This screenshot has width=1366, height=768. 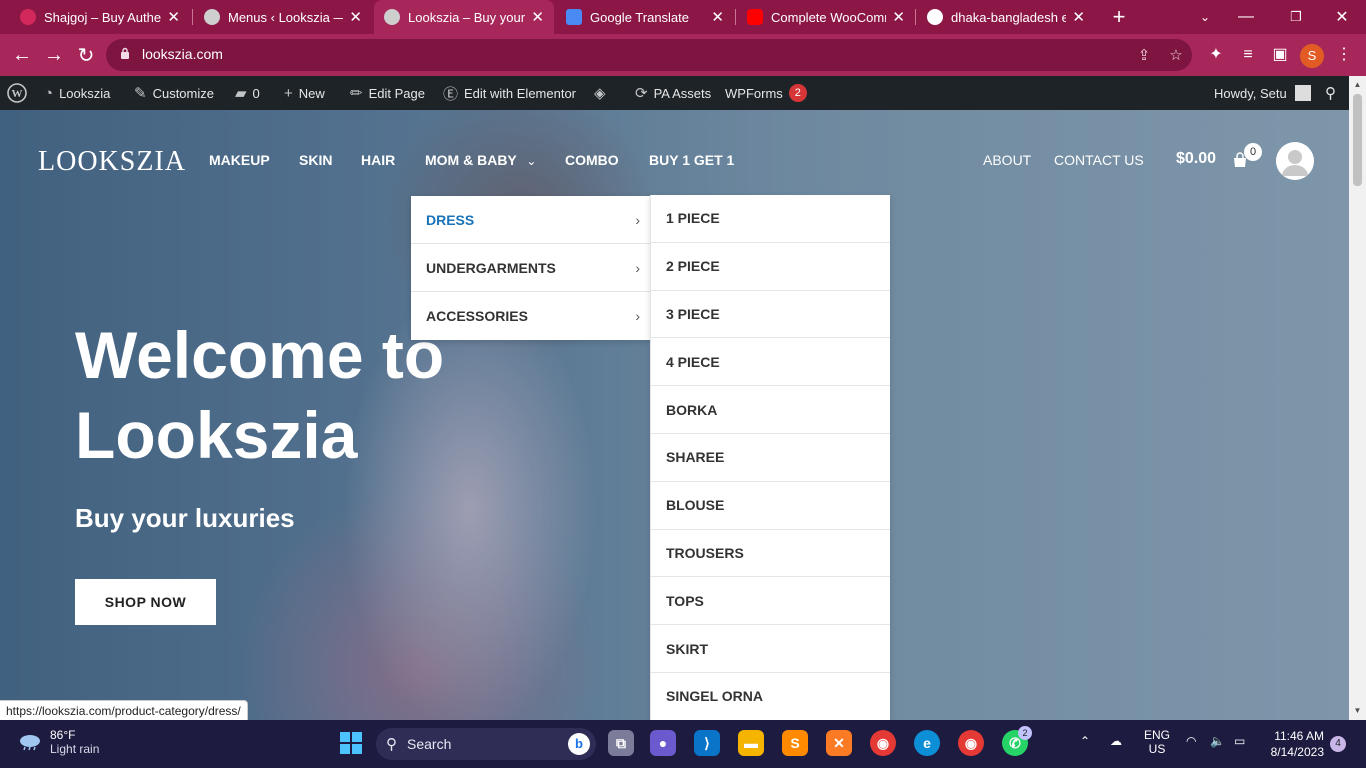 What do you see at coordinates (1144, 56) in the screenshot?
I see `share-icon: ⇪` at bounding box center [1144, 56].